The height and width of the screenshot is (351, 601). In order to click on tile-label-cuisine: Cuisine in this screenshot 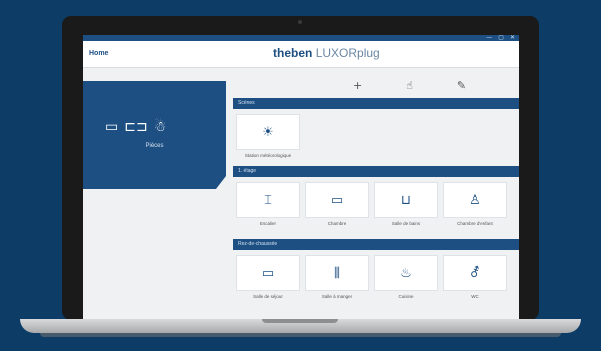, I will do `click(406, 296)`.